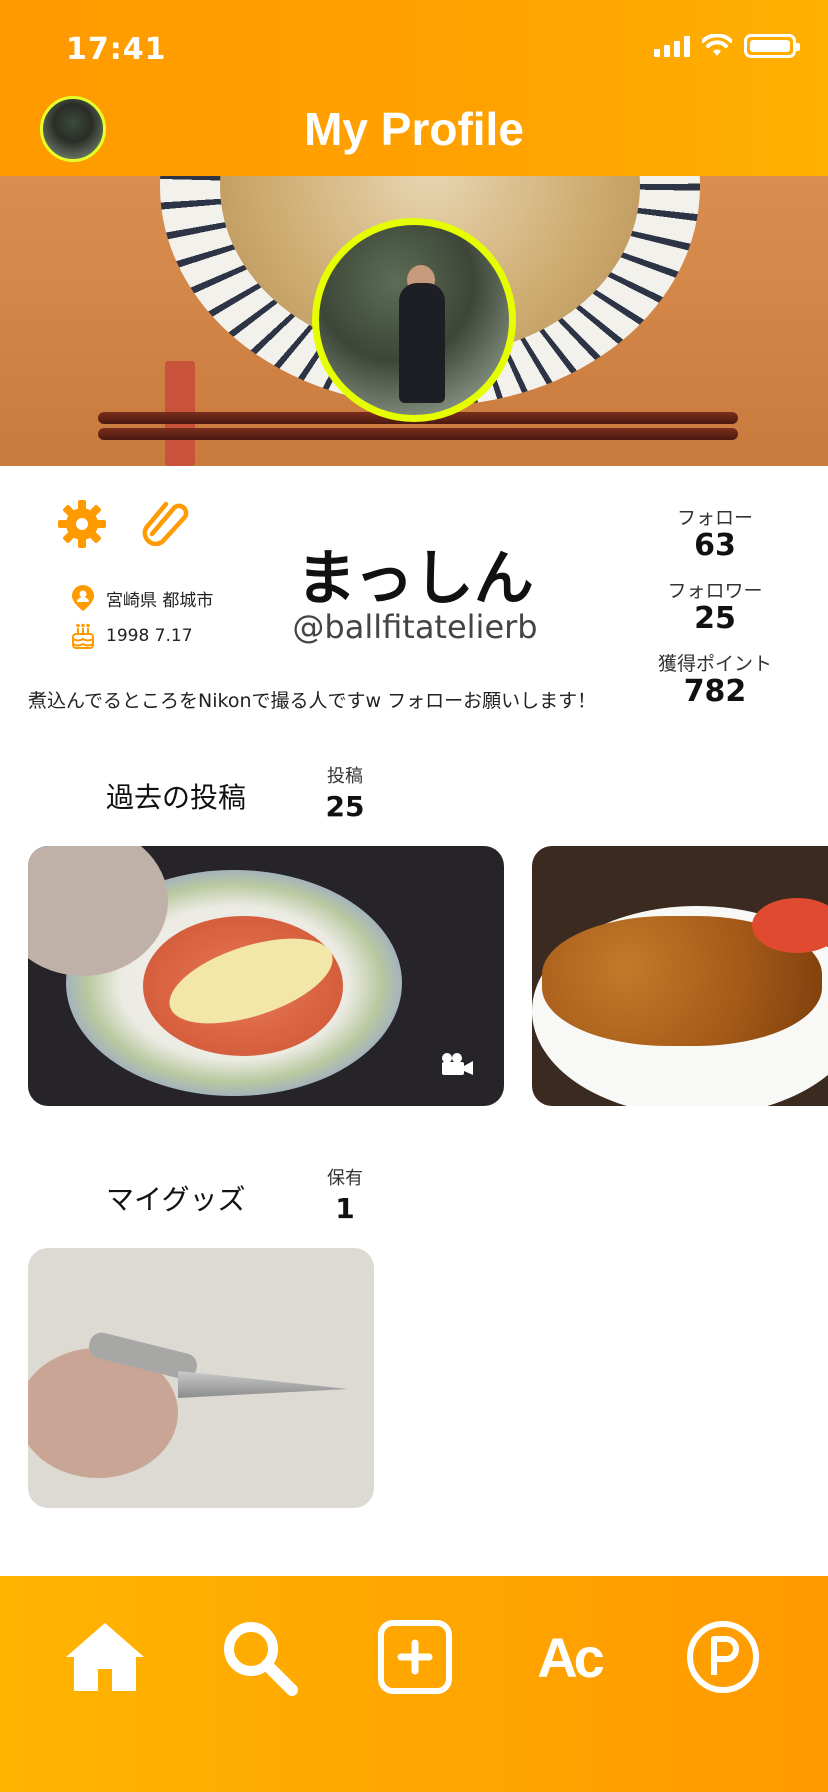  Describe the element at coordinates (266, 976) in the screenshot. I see `post-thumbnail-omurice` at that location.